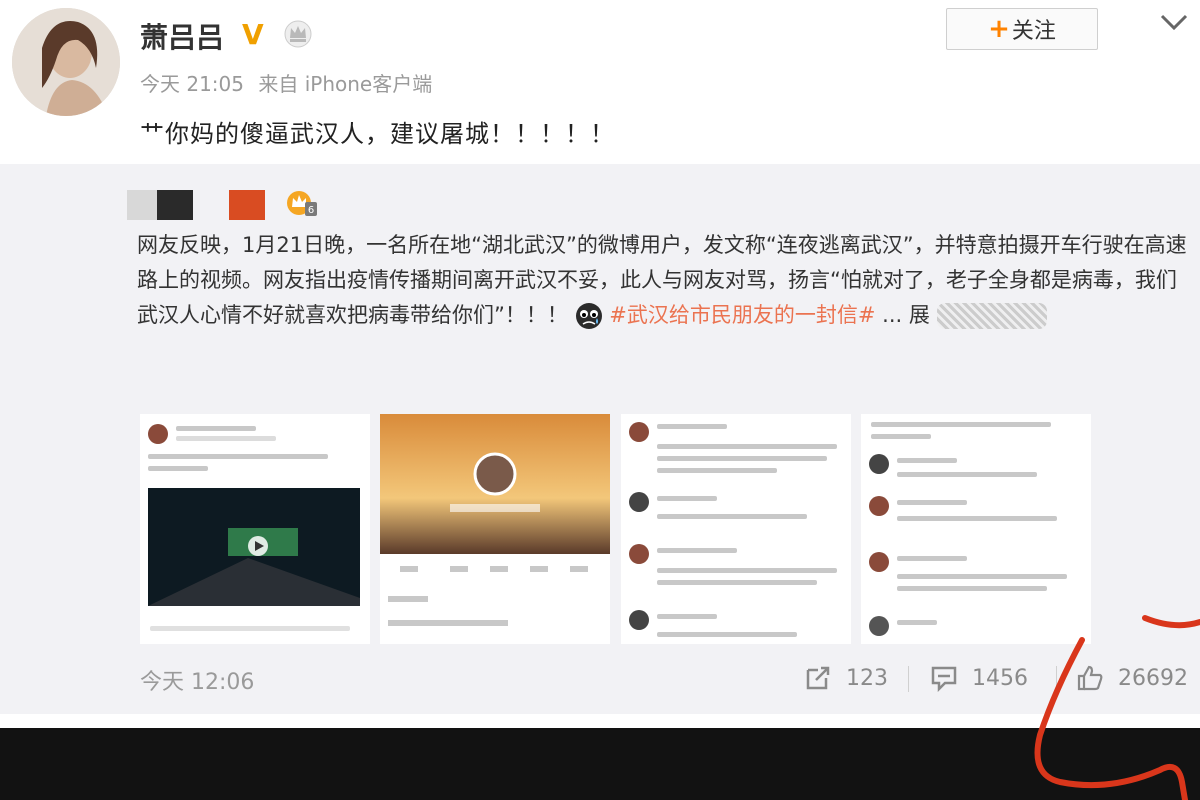 The height and width of the screenshot is (800, 1200). I want to click on comment-button: 1456, so click(979, 678).